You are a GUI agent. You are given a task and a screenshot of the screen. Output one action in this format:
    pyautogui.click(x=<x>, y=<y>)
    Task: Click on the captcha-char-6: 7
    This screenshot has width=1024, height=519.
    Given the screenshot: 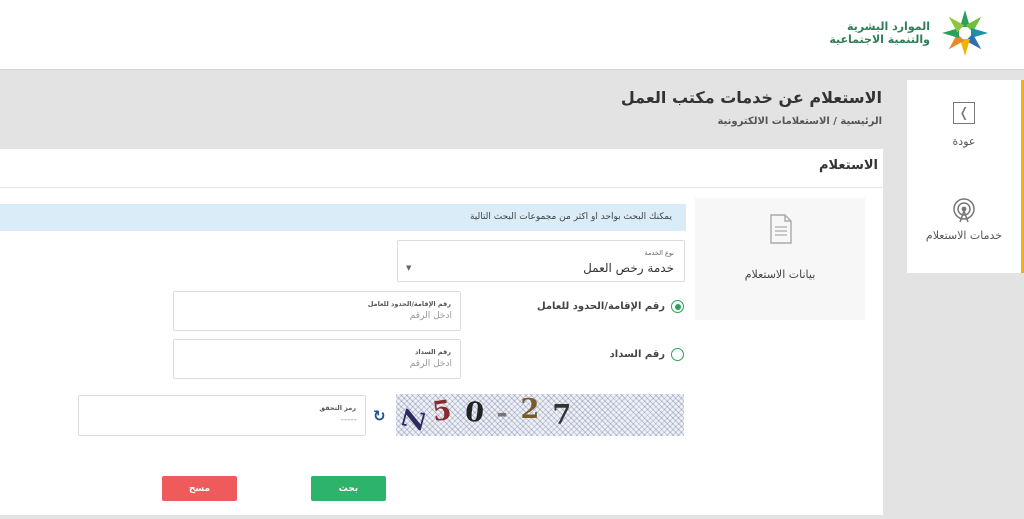 What is the action you would take?
    pyautogui.click(x=568, y=415)
    